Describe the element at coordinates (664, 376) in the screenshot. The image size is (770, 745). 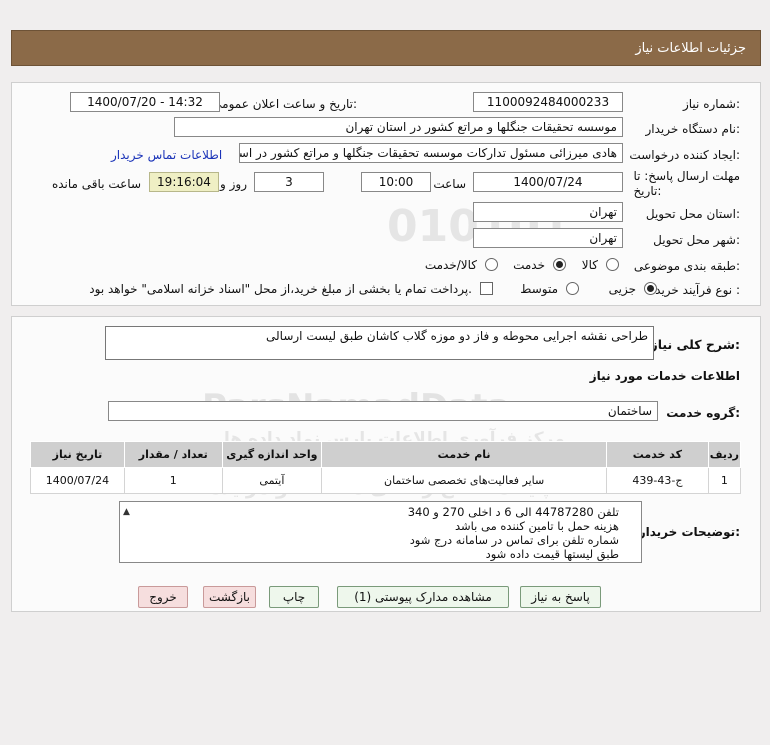
I see `services-section-title: اطلاعات خدمات مورد نیاز` at that location.